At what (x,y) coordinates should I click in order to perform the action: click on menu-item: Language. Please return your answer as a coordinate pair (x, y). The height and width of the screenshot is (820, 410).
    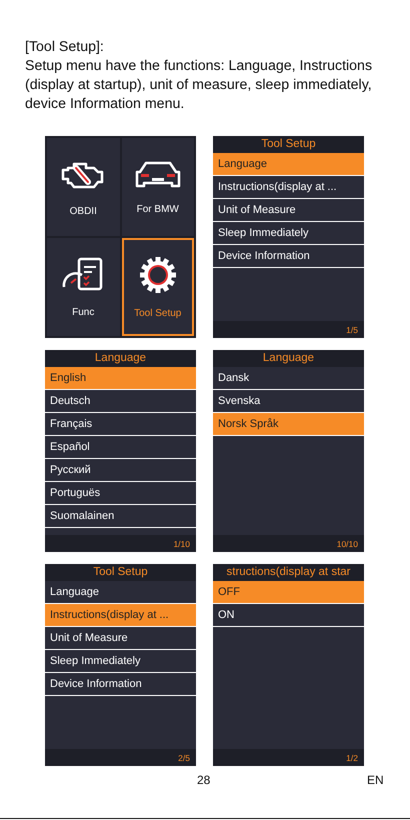
    Looking at the image, I should click on (288, 164).